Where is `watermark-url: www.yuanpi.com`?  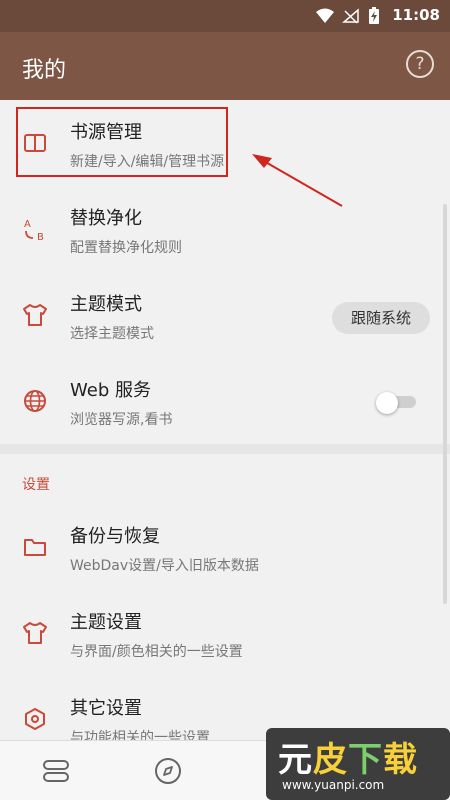
watermark-url: www.yuanpi.com is located at coordinates (333, 785).